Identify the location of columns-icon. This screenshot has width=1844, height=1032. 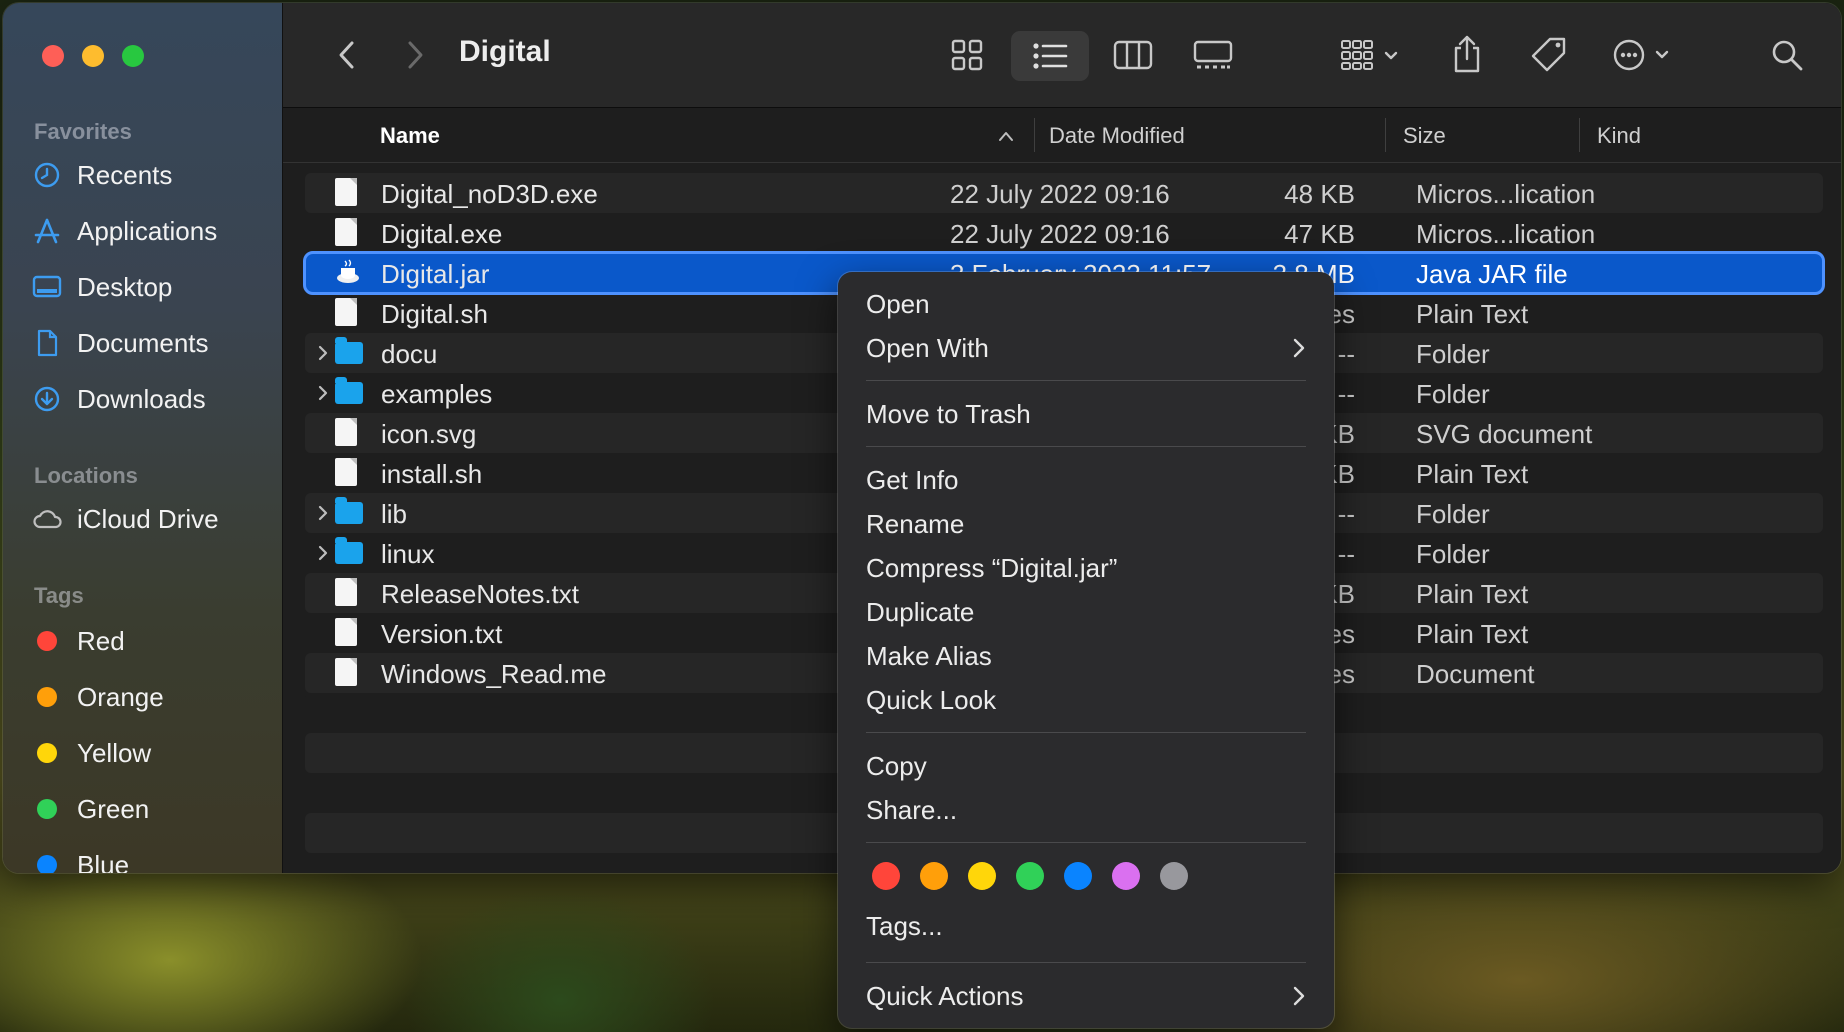
(1133, 55).